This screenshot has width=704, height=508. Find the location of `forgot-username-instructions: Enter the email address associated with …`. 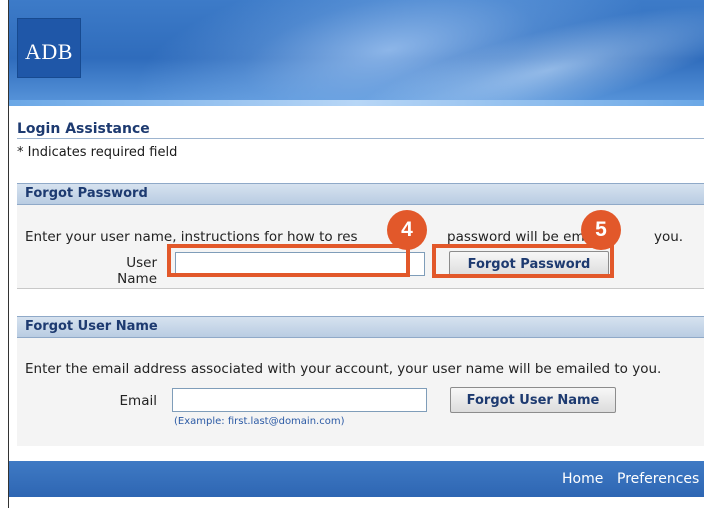

forgot-username-instructions: Enter the email address associated with … is located at coordinates (343, 369).